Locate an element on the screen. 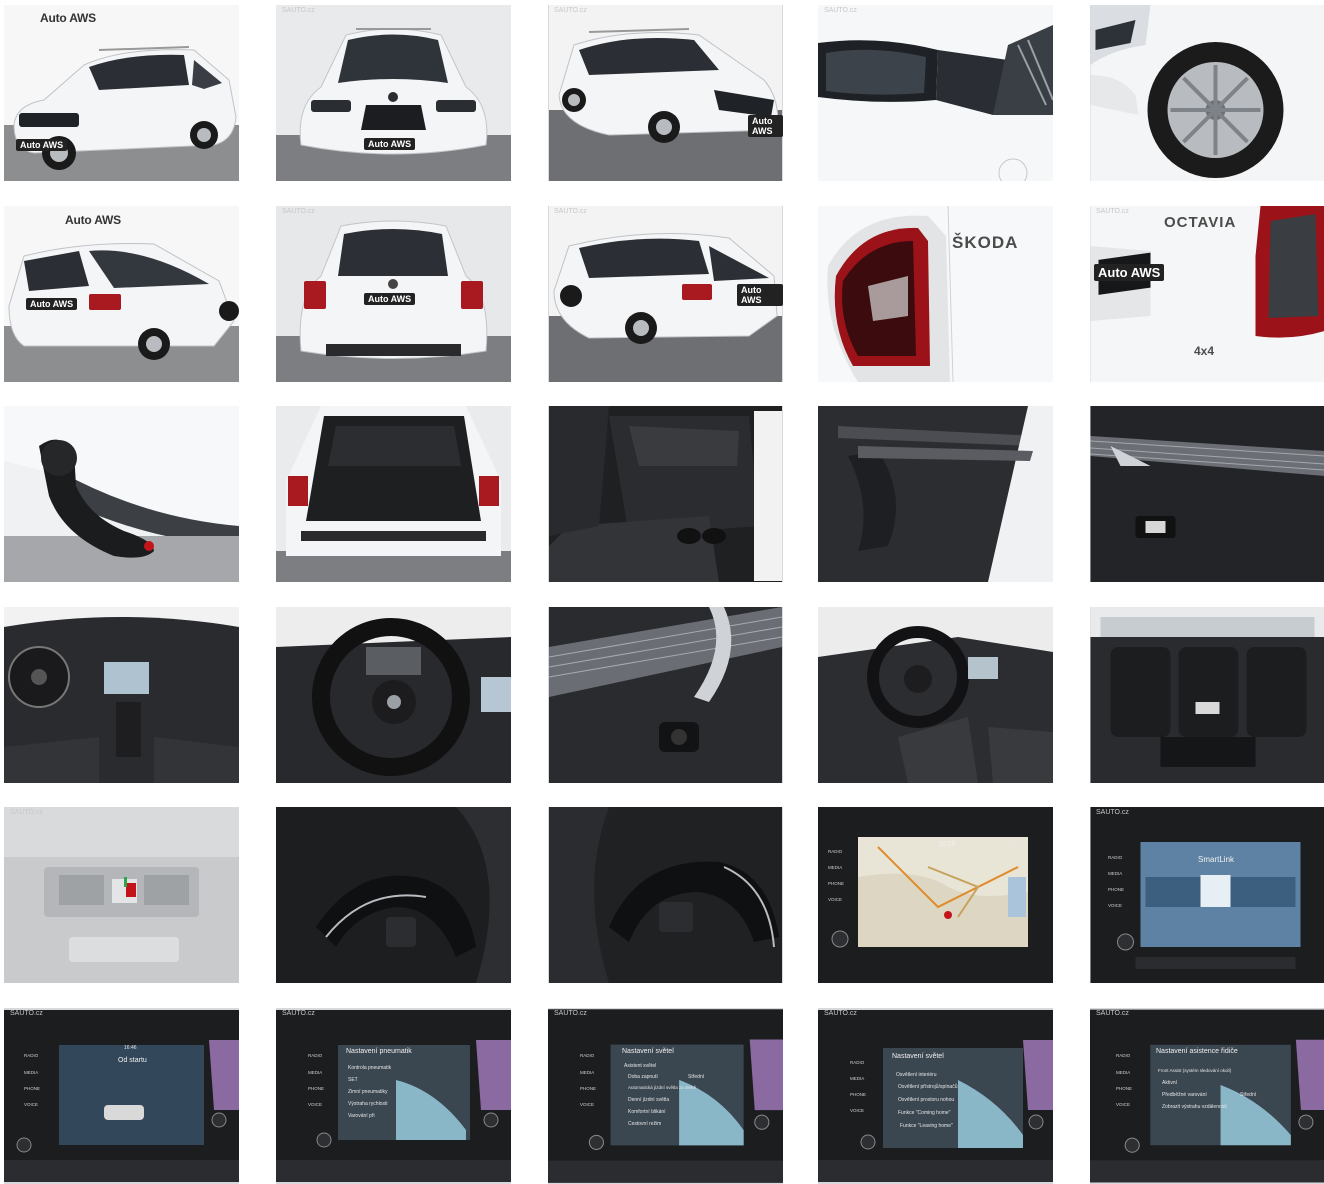  photo-wheel-detail is located at coordinates (1207, 93).